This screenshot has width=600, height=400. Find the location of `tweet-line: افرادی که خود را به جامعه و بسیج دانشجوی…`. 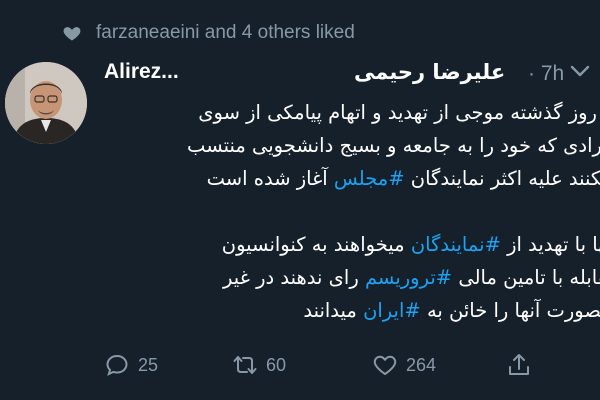

tweet-line: افرادی که خود را به جامعه و بسیج دانشجوی… is located at coordinates (352, 145).